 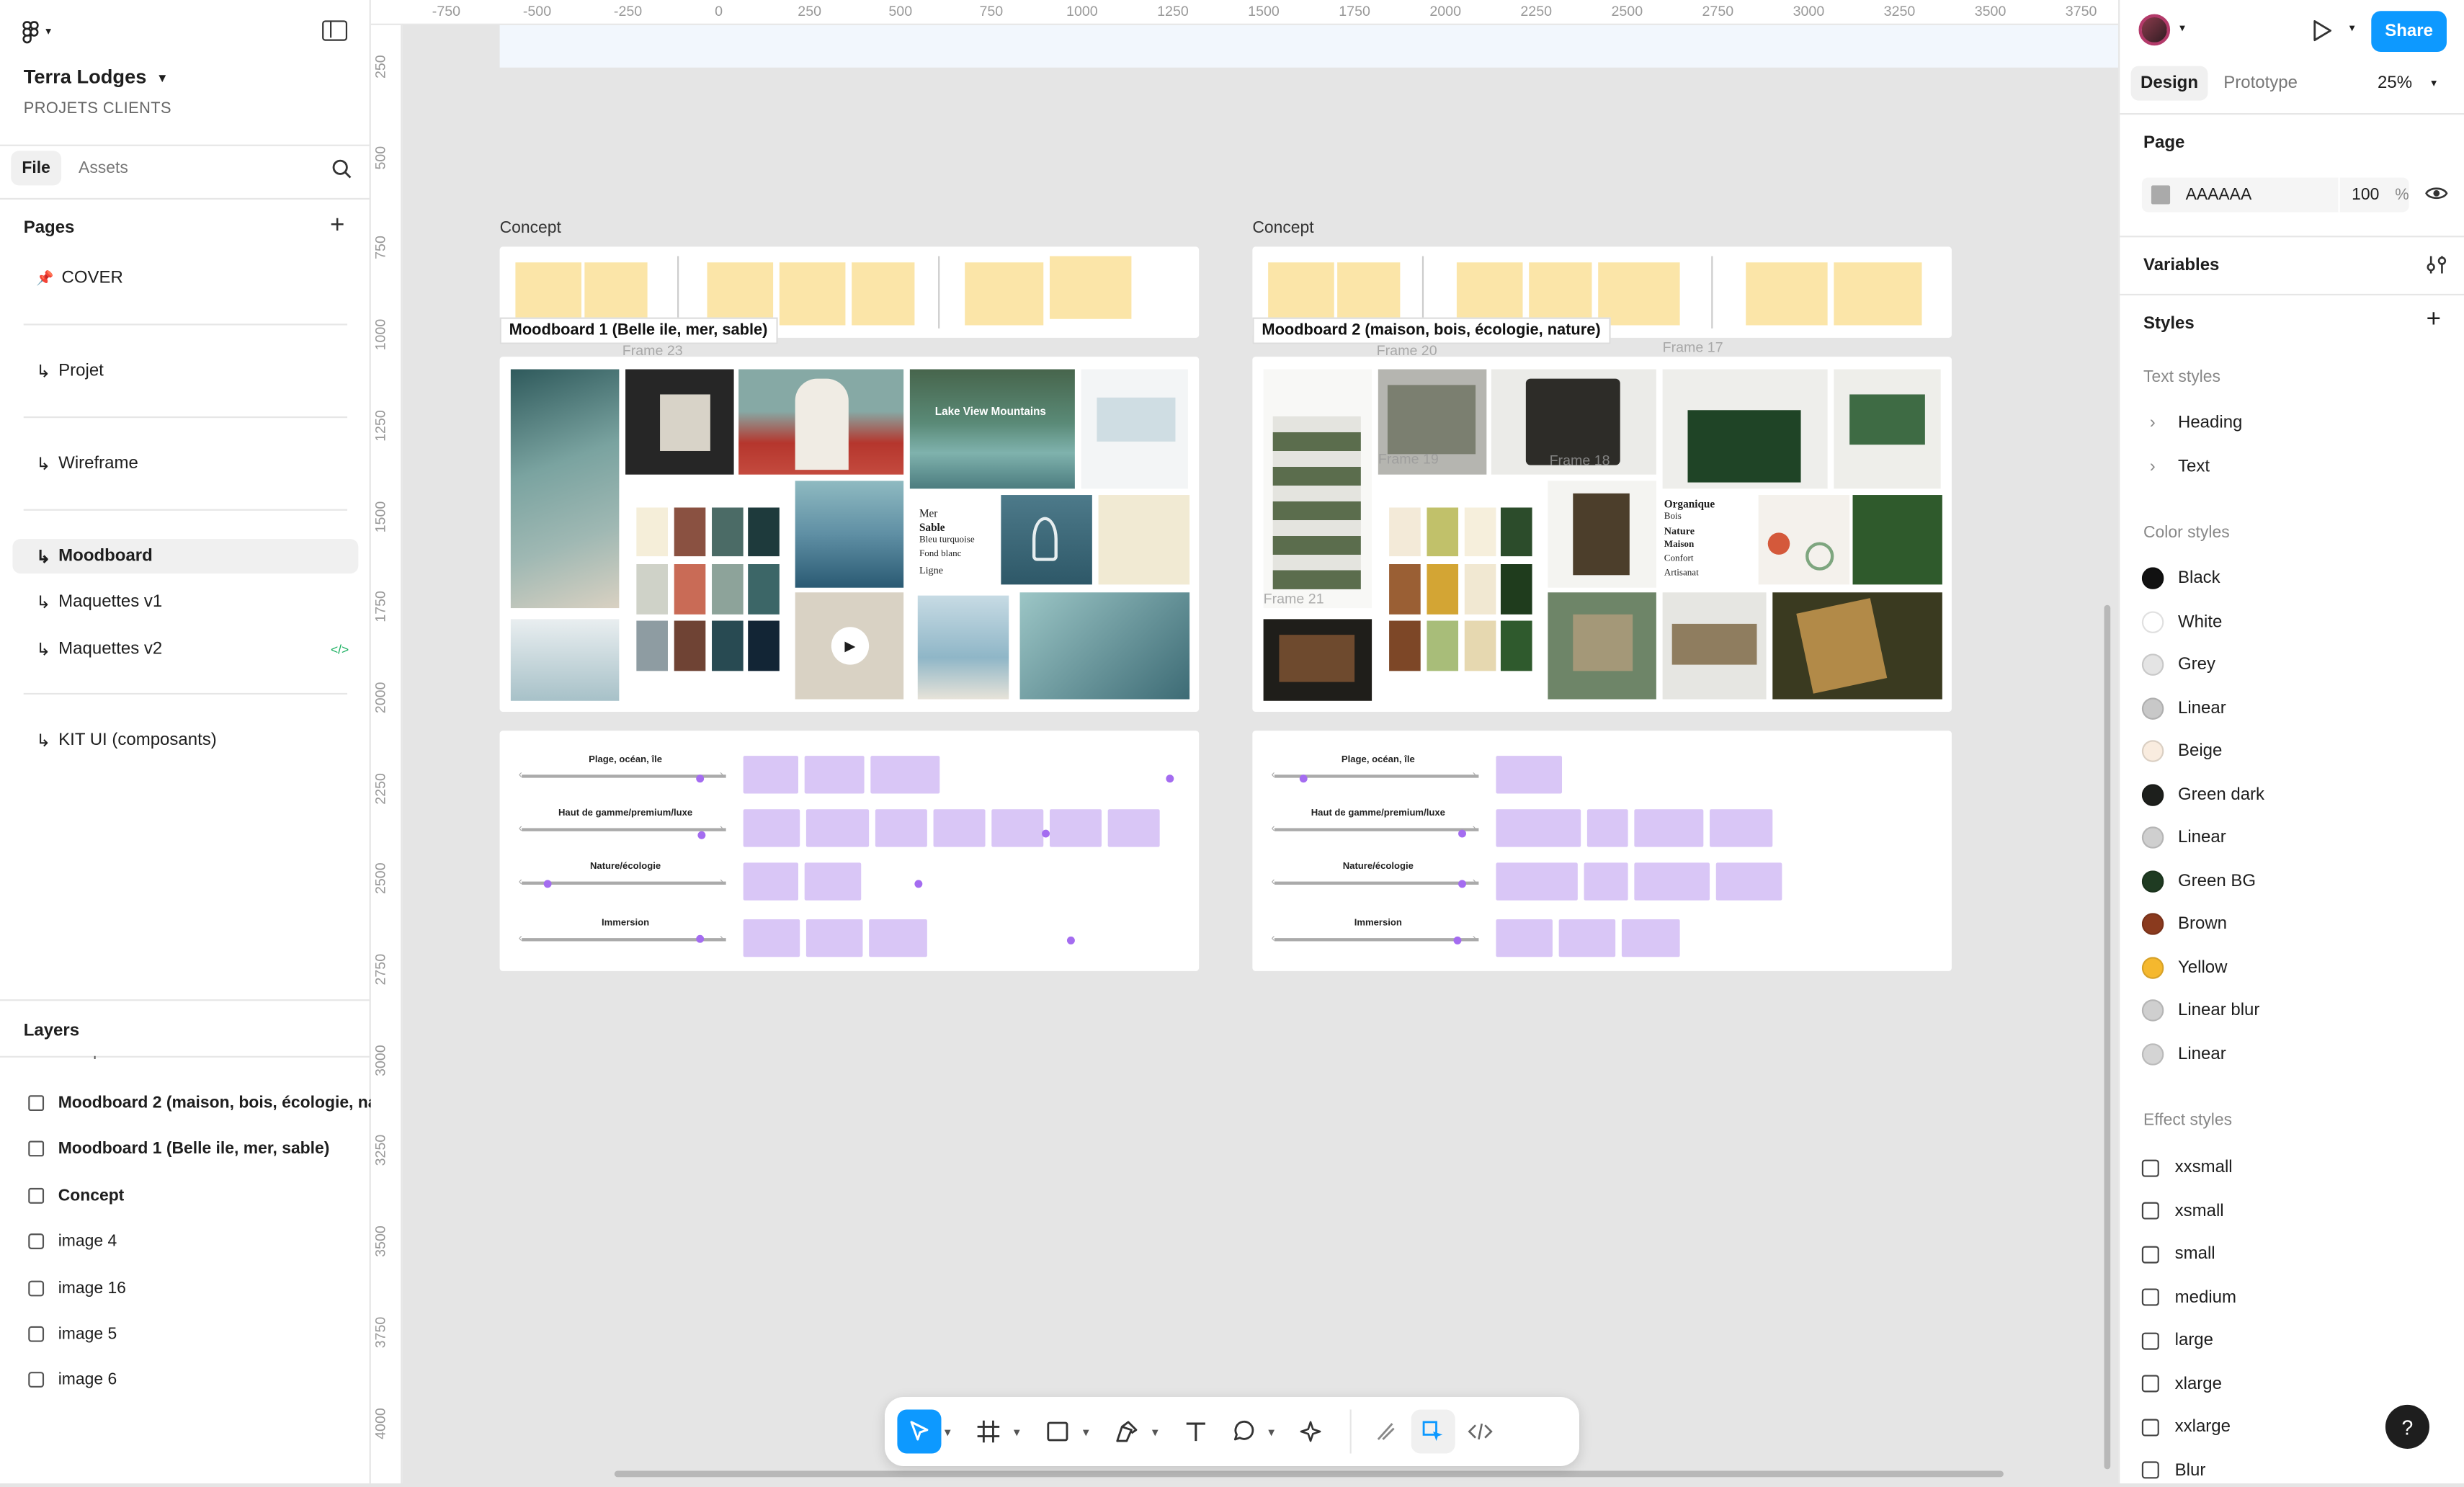 I want to click on color-style-item: Black, so click(x=2298, y=578).